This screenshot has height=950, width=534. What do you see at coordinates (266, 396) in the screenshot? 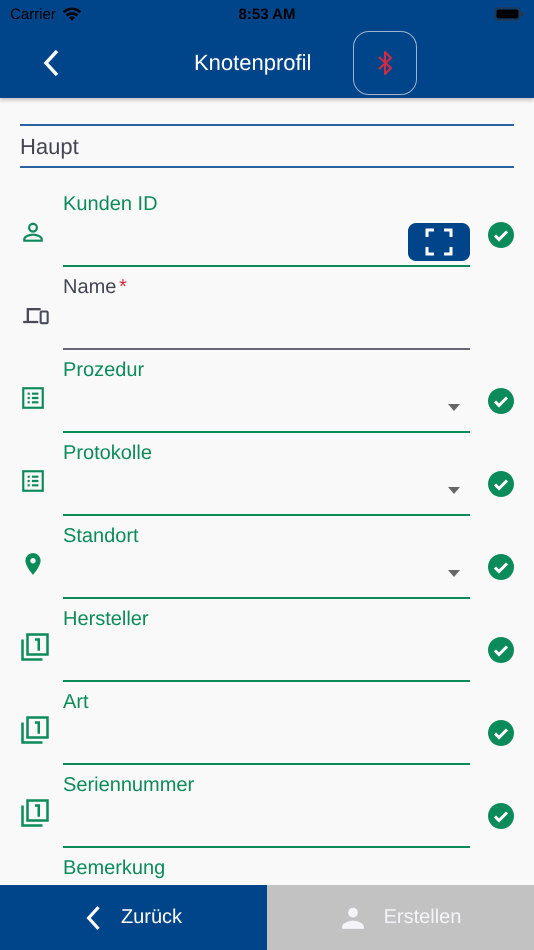
I see `input-field: Prozedur` at bounding box center [266, 396].